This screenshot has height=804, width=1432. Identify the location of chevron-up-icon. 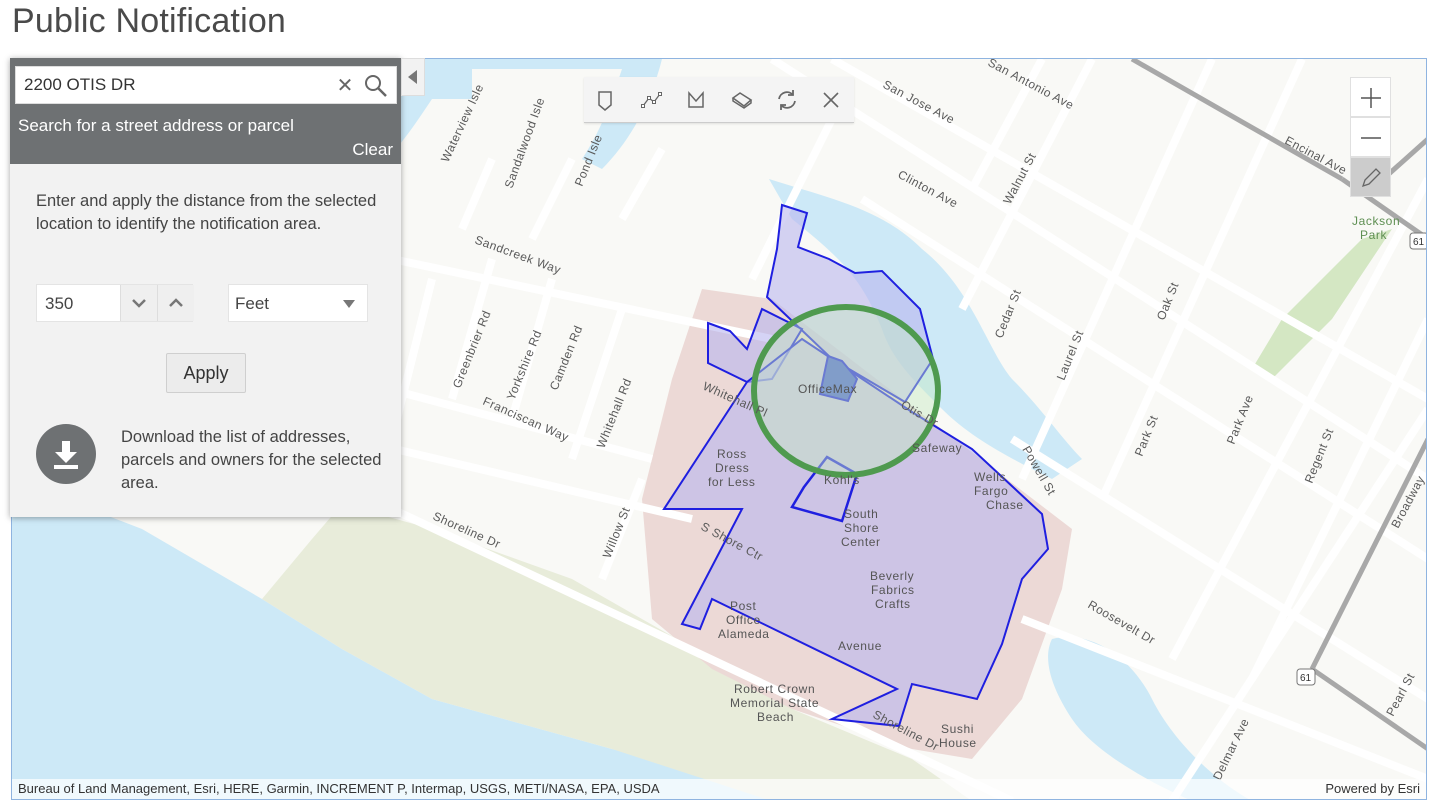
(176, 302).